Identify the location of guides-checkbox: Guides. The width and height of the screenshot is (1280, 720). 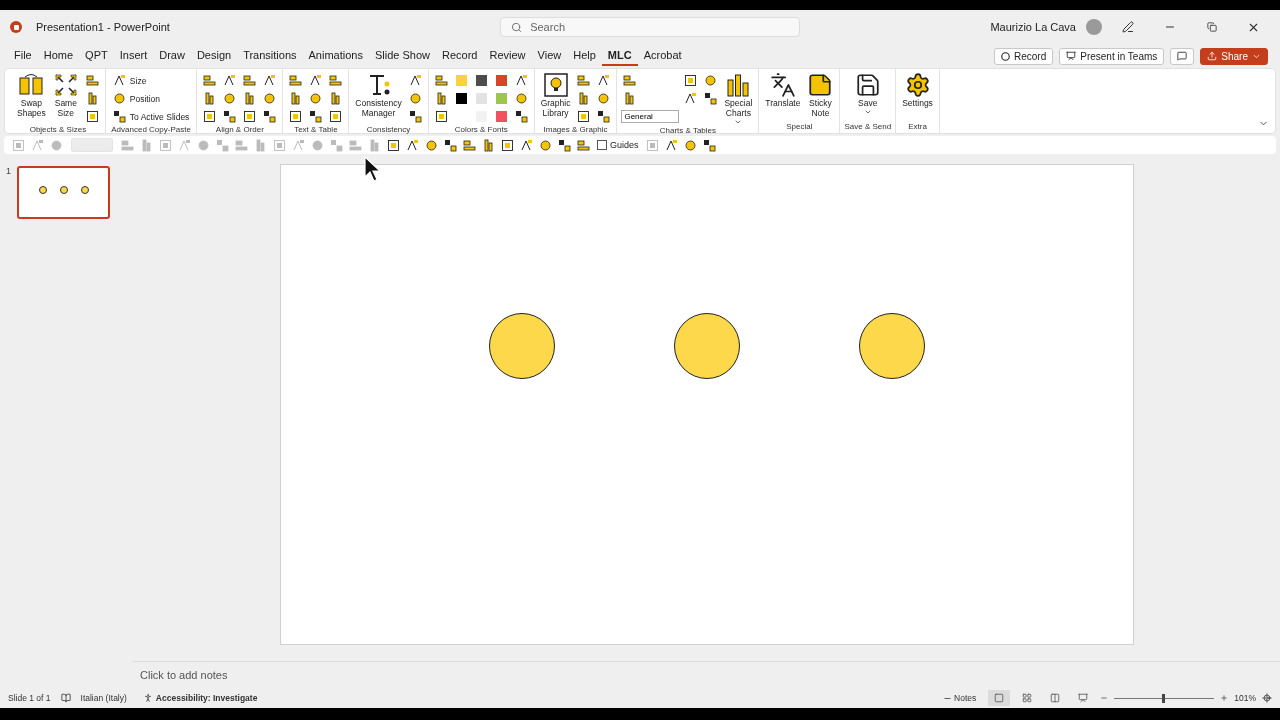
(618, 145).